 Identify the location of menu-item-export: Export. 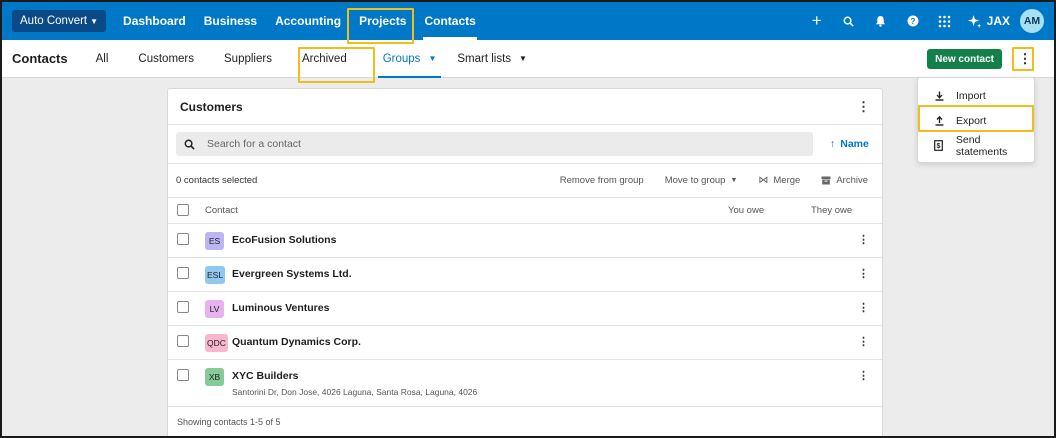
(976, 120).